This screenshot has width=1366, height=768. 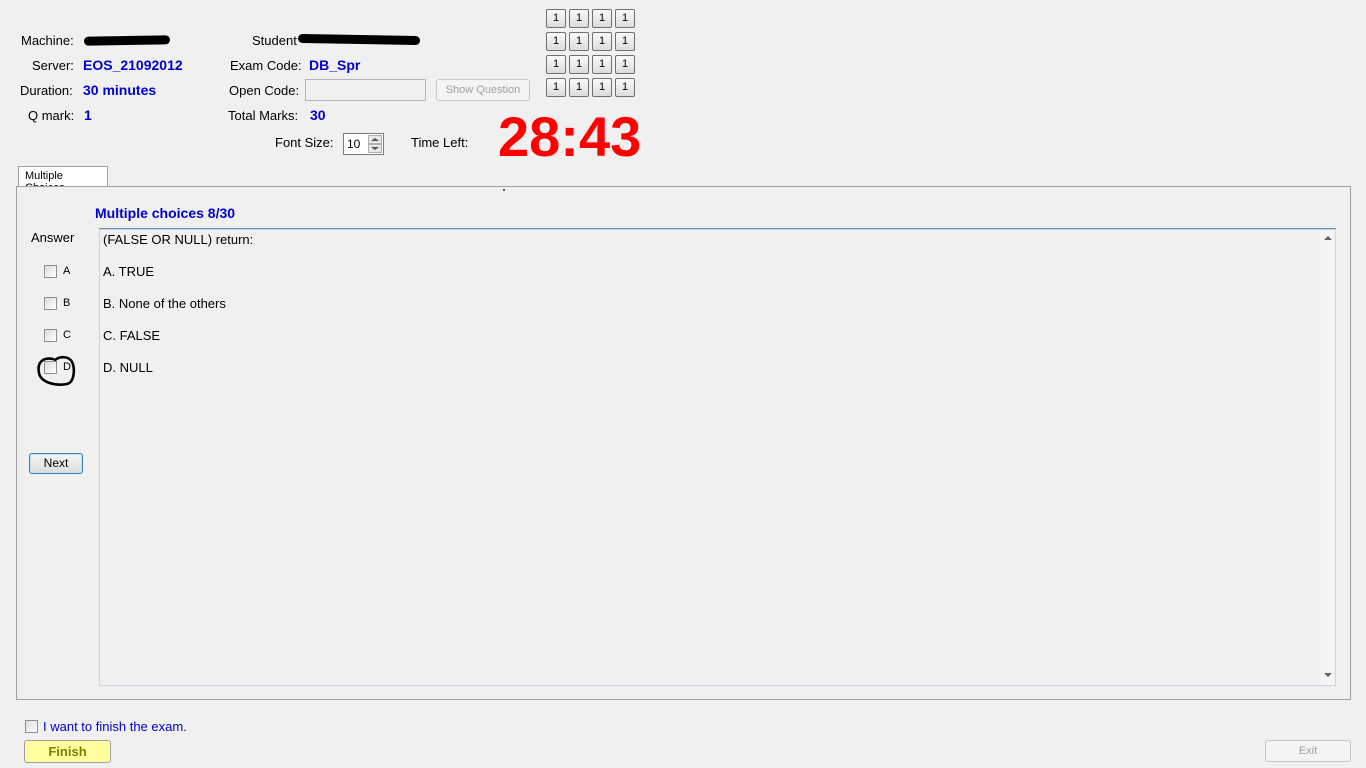 I want to click on option-a-text: A. TRUE, so click(x=129, y=271).